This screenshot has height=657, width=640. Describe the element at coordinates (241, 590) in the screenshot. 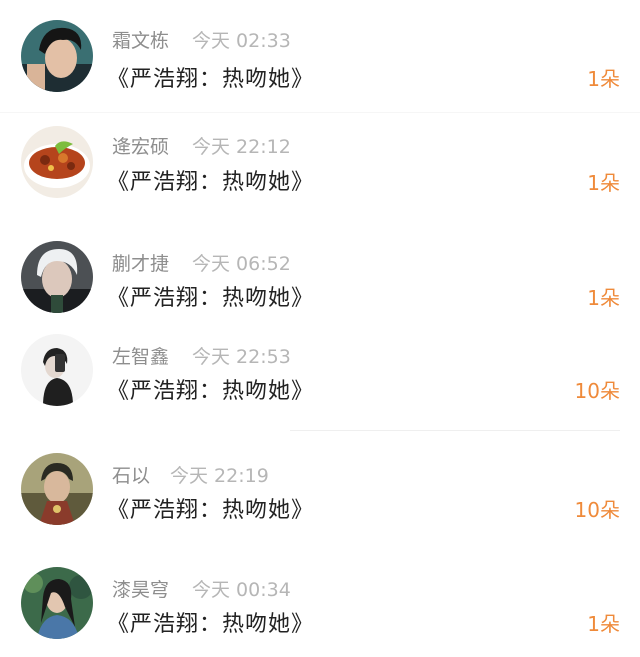

I see `timestamp: 今天 00:34` at that location.